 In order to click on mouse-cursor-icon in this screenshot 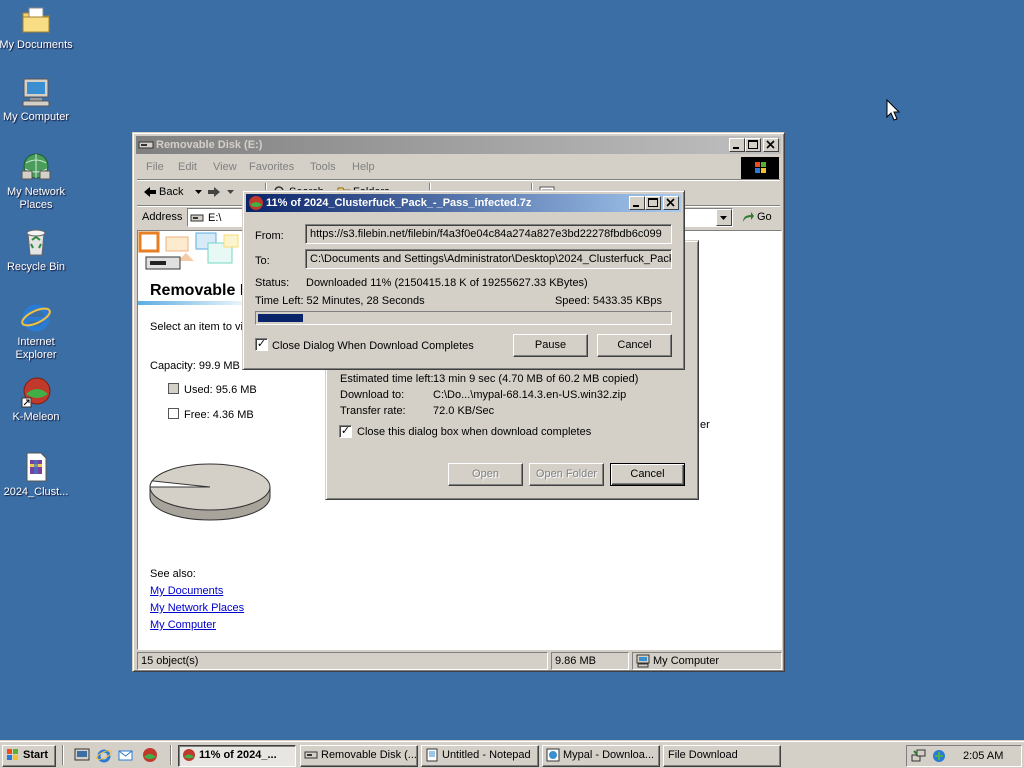, I will do `click(893, 110)`.